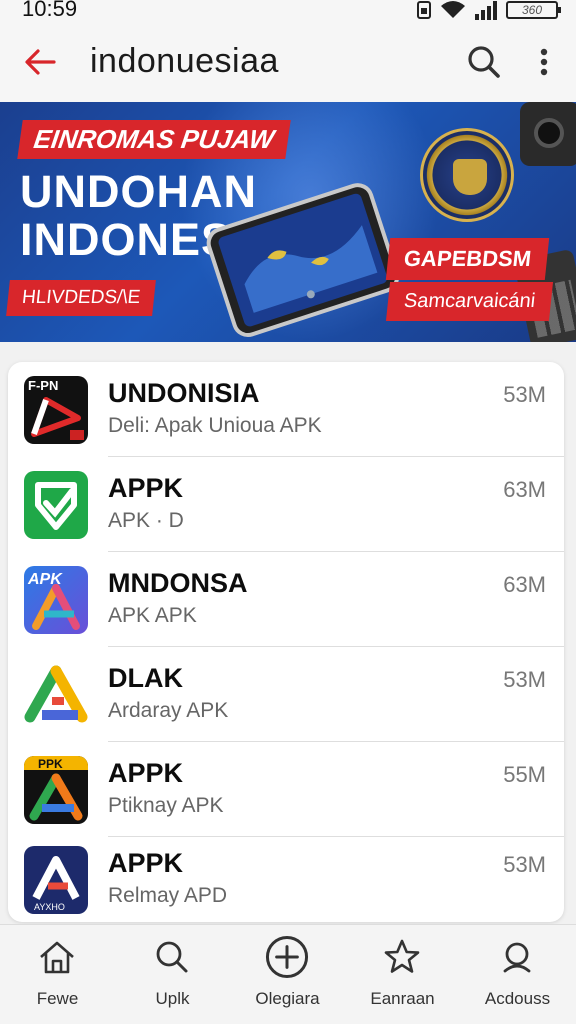  I want to click on drive-triangle-icon, so click(56, 694).